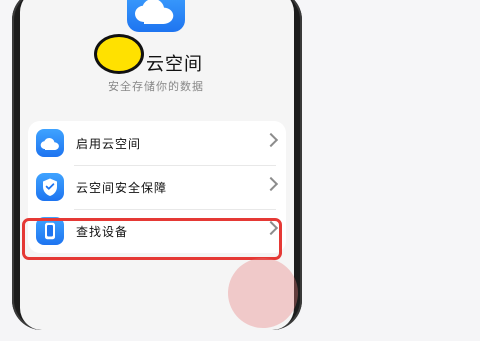 This screenshot has width=480, height=341. I want to click on yellow-marker, so click(119, 54).